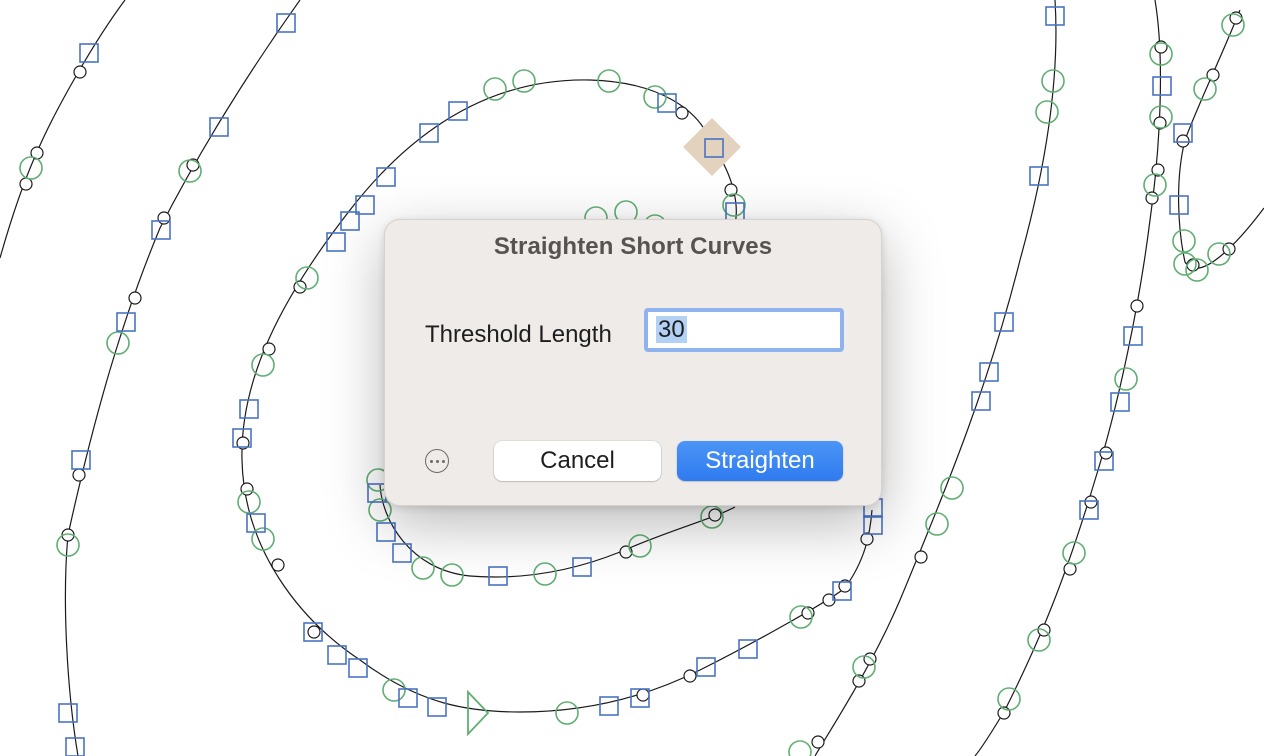 The width and height of the screenshot is (1264, 756). I want to click on path-direction-marker, so click(478, 713).